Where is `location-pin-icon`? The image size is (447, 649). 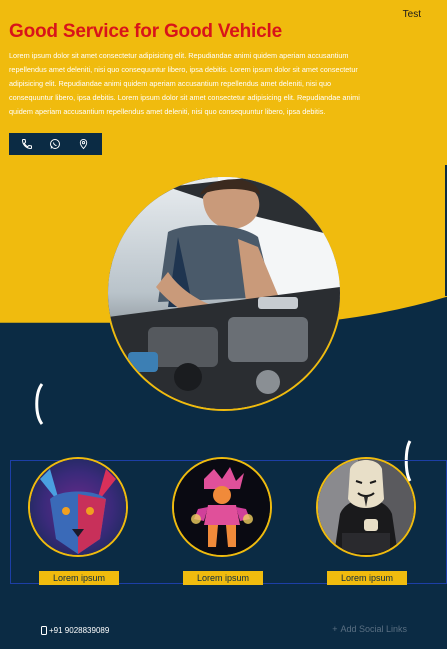 location-pin-icon is located at coordinates (84, 144).